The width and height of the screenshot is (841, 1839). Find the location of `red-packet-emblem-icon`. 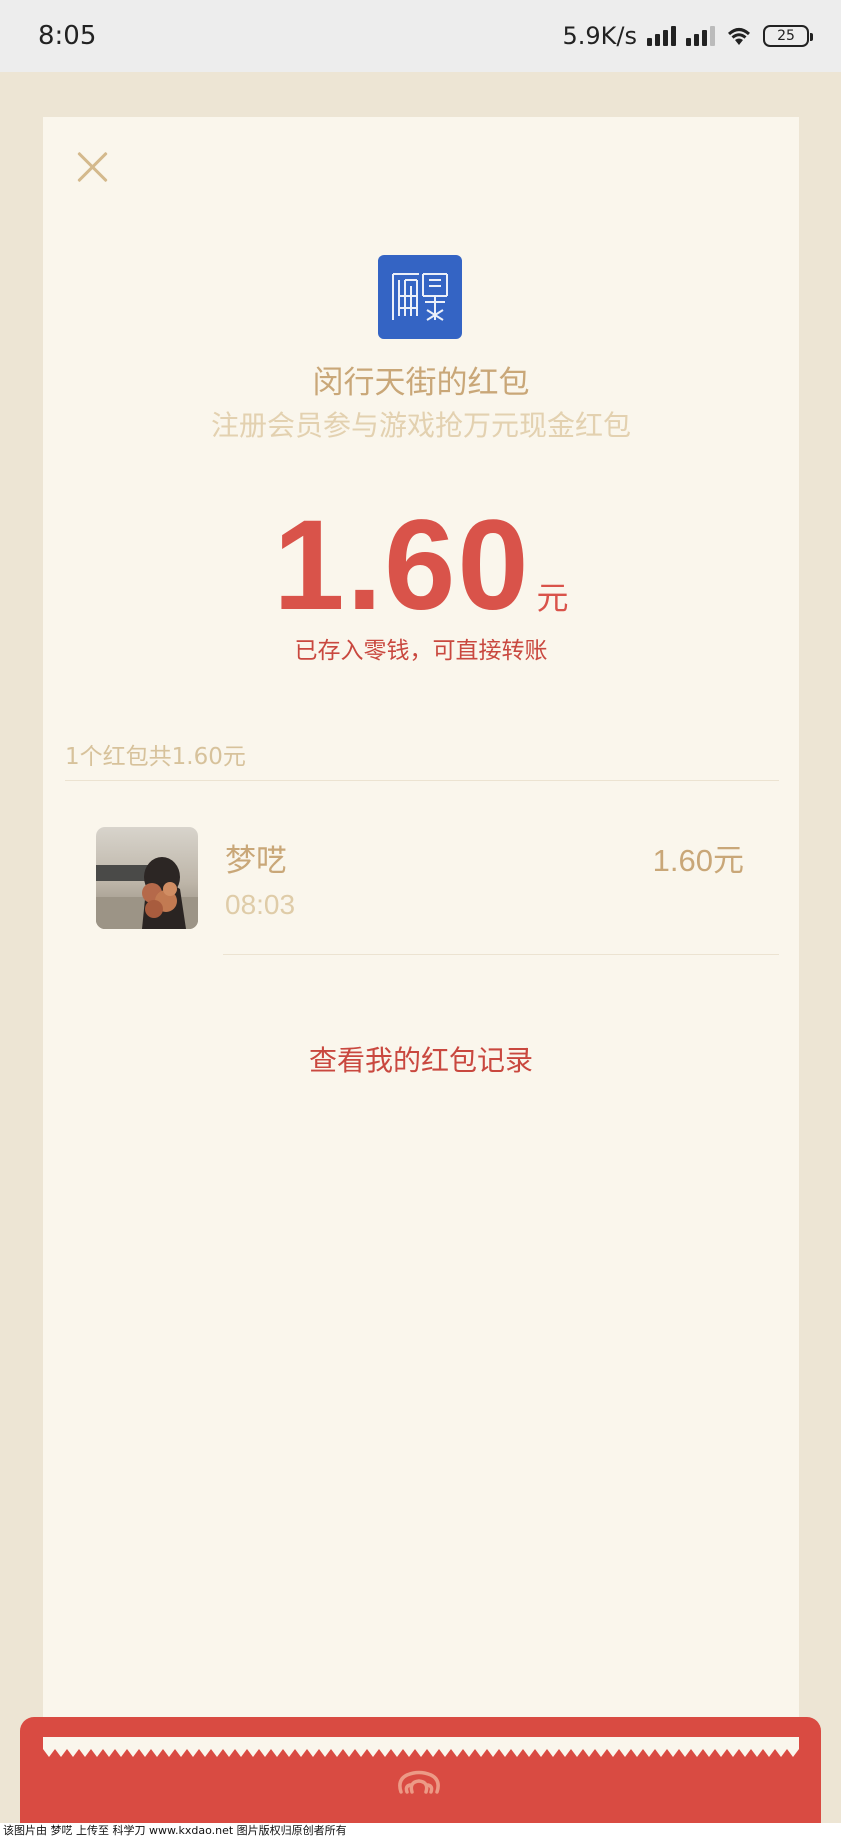

red-packet-emblem-icon is located at coordinates (419, 1782).